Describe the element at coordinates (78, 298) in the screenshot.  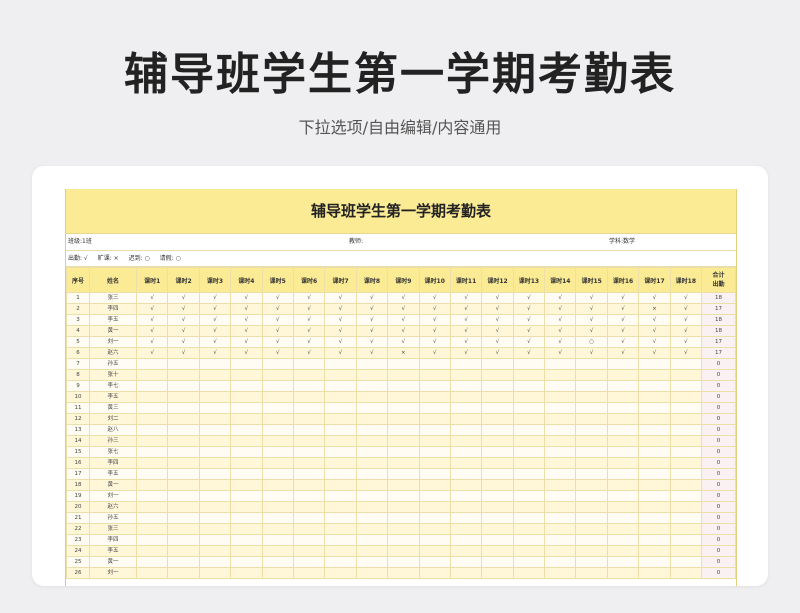
I see `row-index-cell: 1` at that location.